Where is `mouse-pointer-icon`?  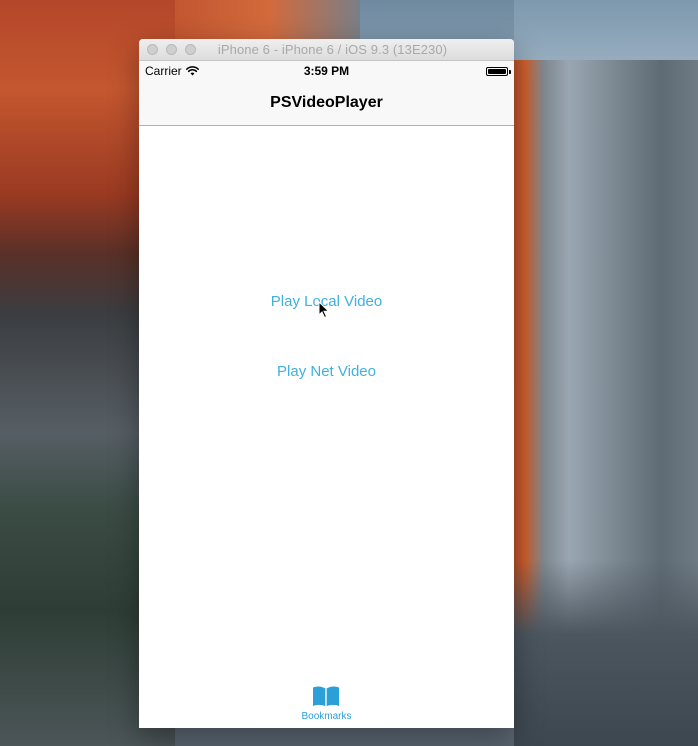
mouse-pointer-icon is located at coordinates (324, 309).